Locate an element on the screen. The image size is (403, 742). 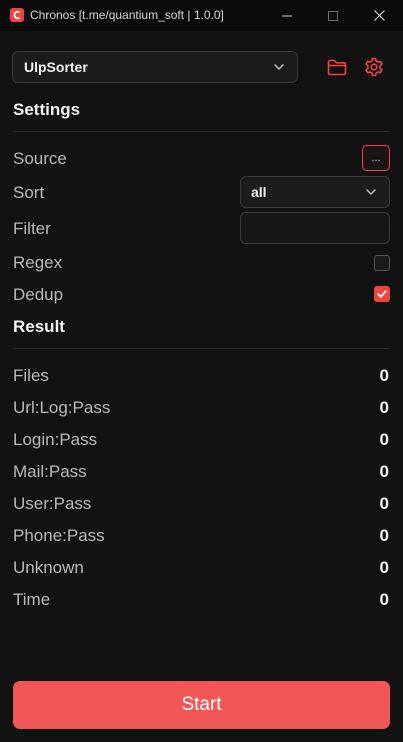
url-log-pass-value: 0 is located at coordinates (384, 407).